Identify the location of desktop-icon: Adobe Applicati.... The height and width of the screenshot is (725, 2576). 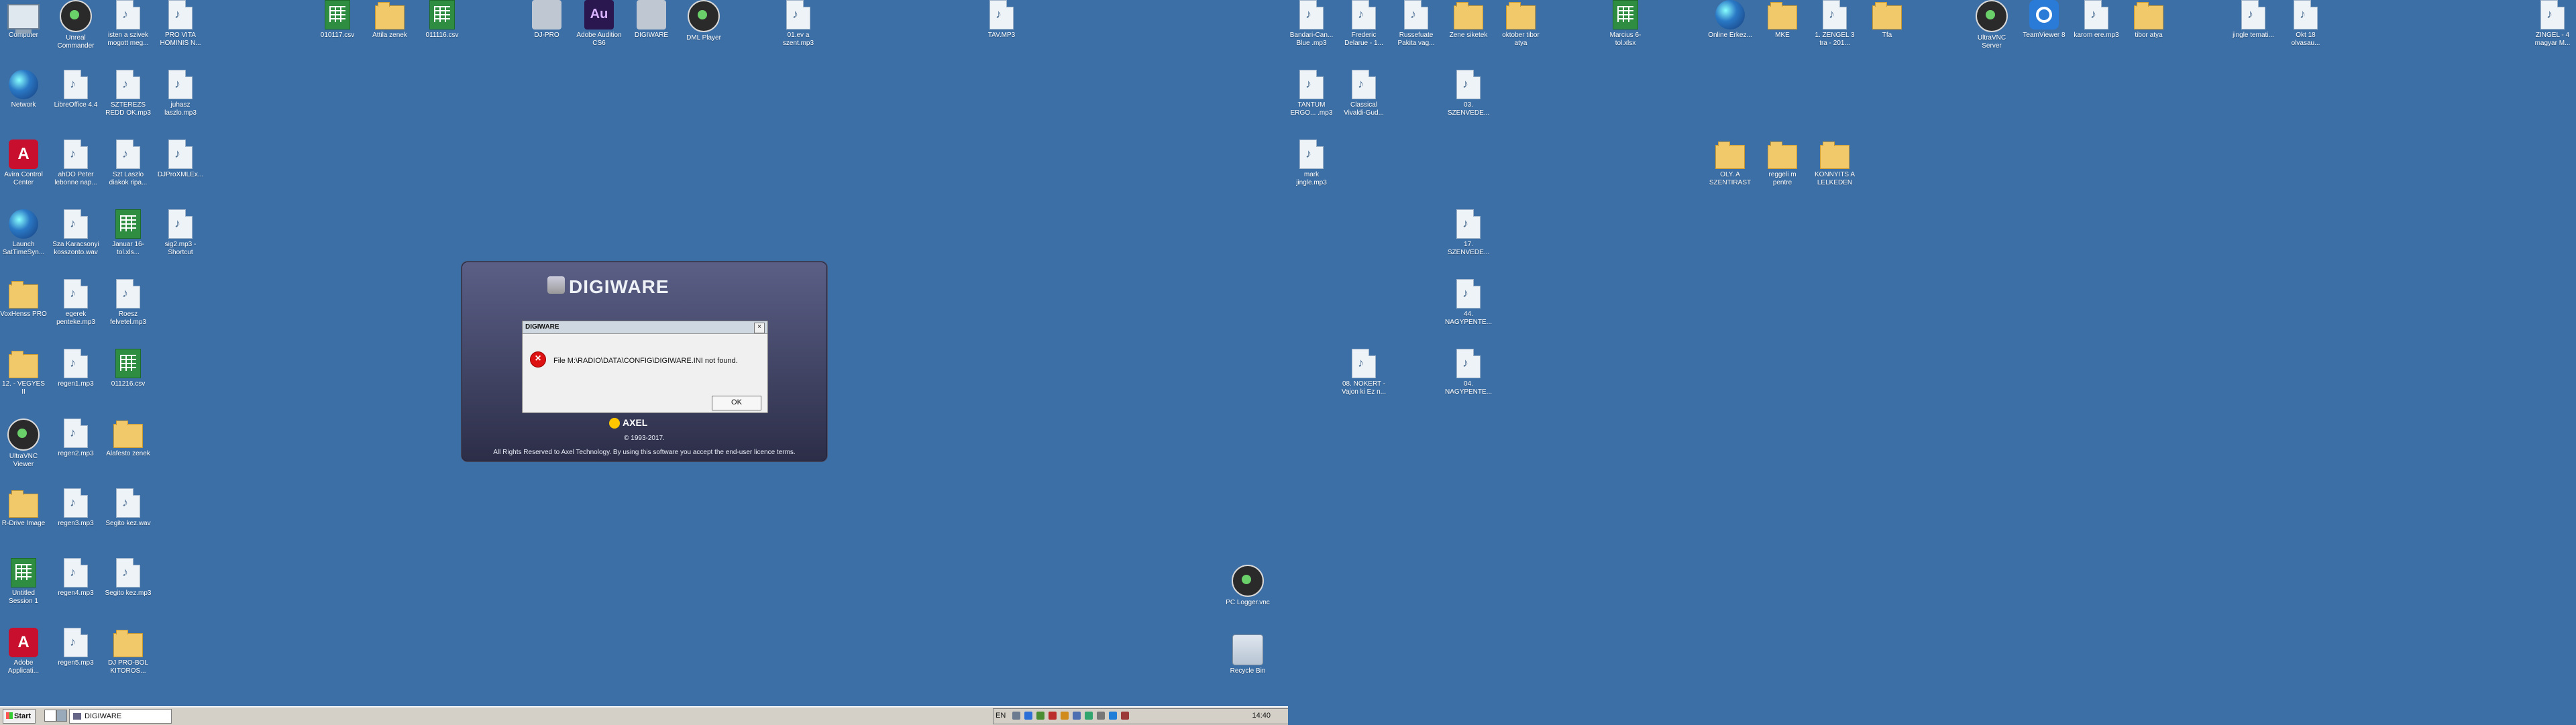
(23, 651).